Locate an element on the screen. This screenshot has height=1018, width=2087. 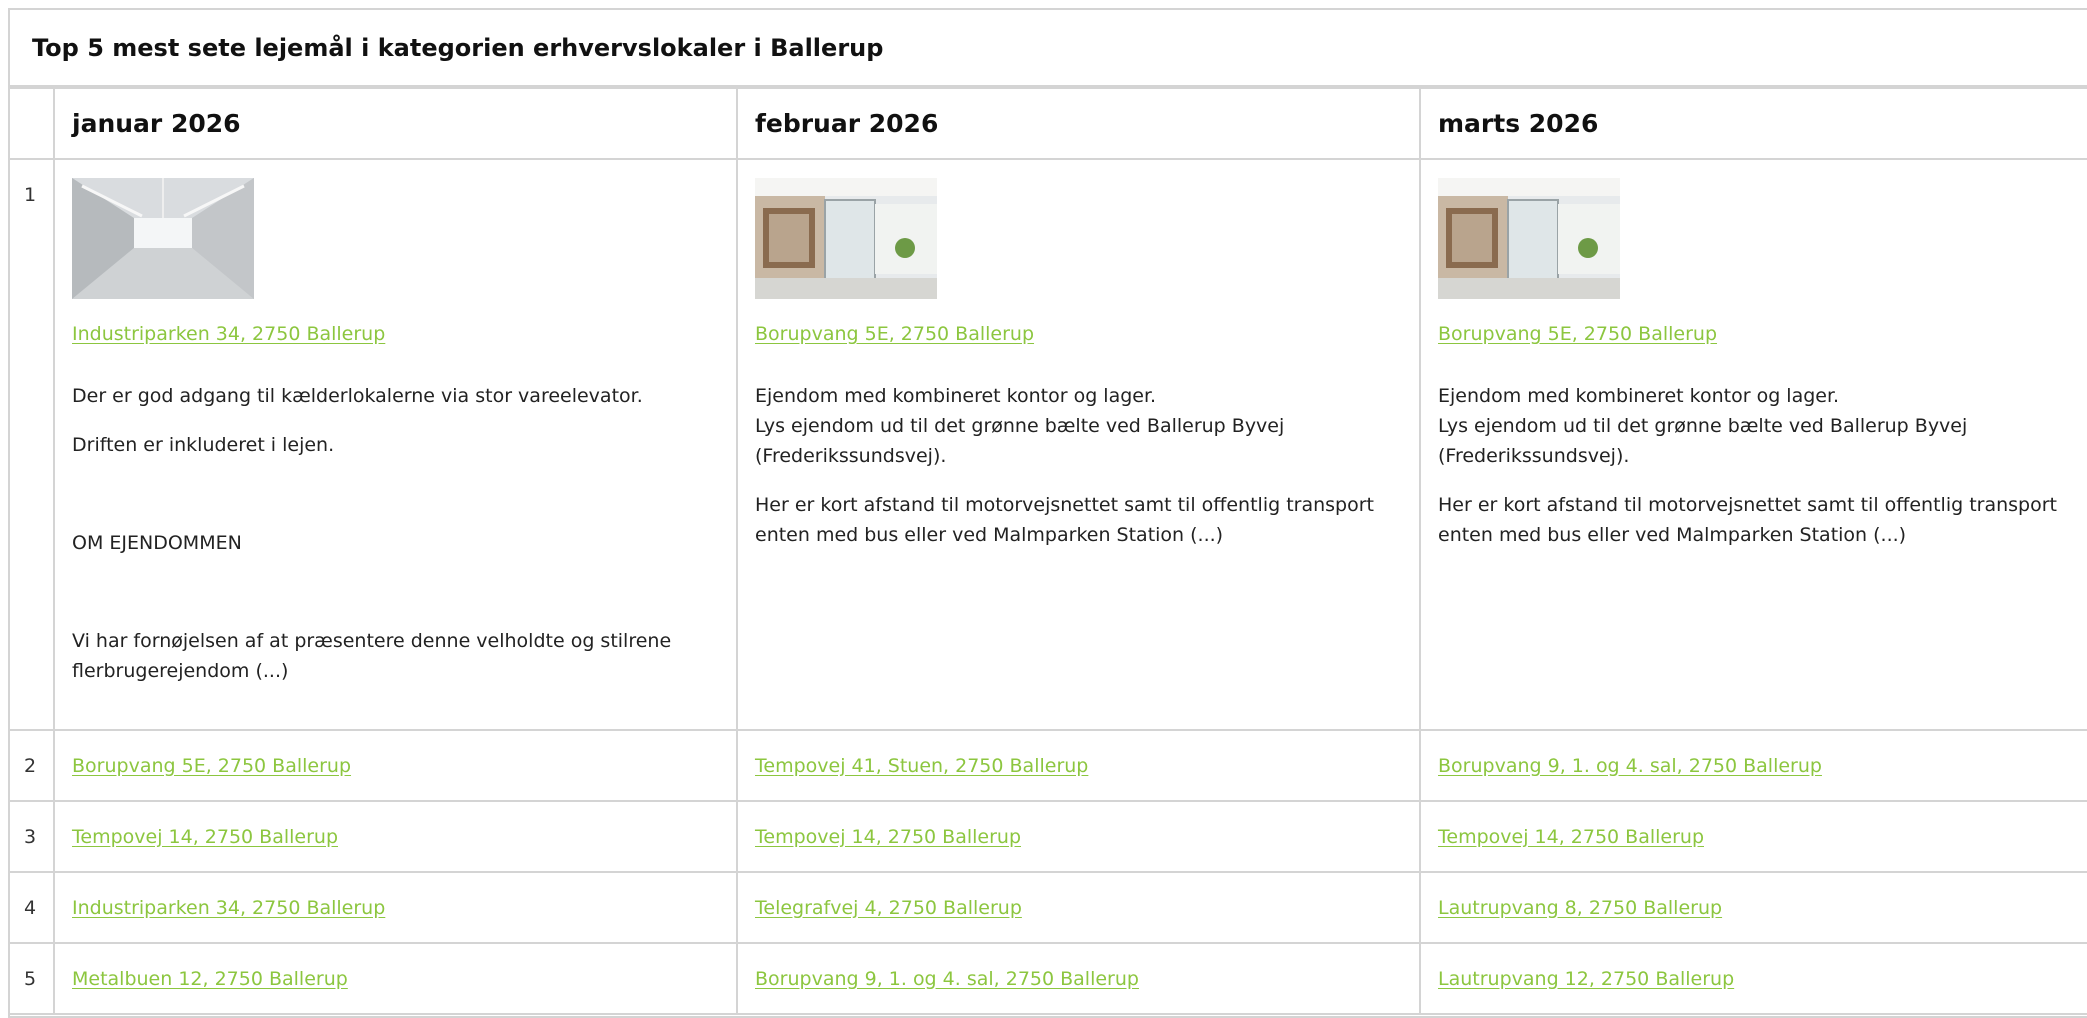
listing-cell: Metalbuen 12, 2750 Ballerup is located at coordinates (395, 978).